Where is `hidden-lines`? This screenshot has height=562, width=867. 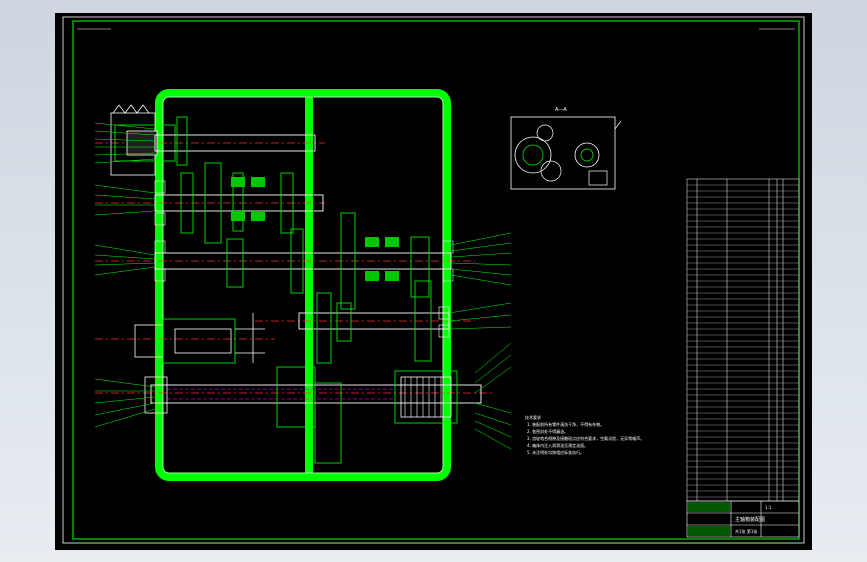 hidden-lines is located at coordinates (281, 394).